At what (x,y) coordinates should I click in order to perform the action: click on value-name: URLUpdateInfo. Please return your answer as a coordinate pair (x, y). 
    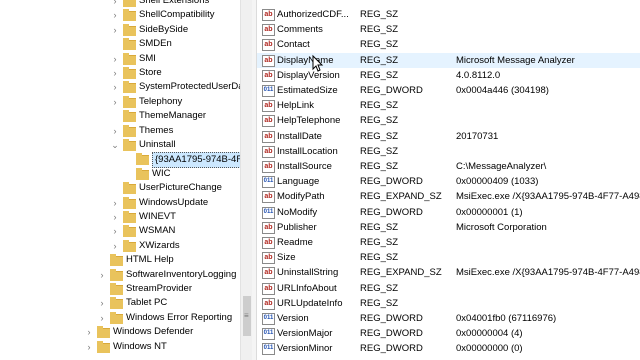
    Looking at the image, I should click on (310, 303).